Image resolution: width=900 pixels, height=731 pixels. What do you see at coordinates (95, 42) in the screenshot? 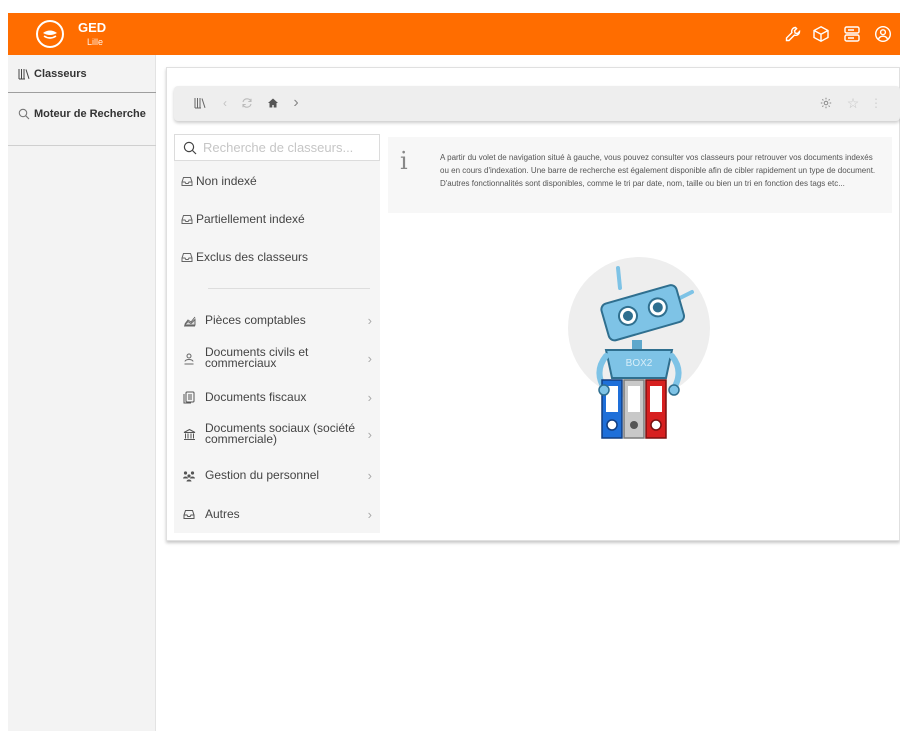
I see `app-subtitle: Lille` at bounding box center [95, 42].